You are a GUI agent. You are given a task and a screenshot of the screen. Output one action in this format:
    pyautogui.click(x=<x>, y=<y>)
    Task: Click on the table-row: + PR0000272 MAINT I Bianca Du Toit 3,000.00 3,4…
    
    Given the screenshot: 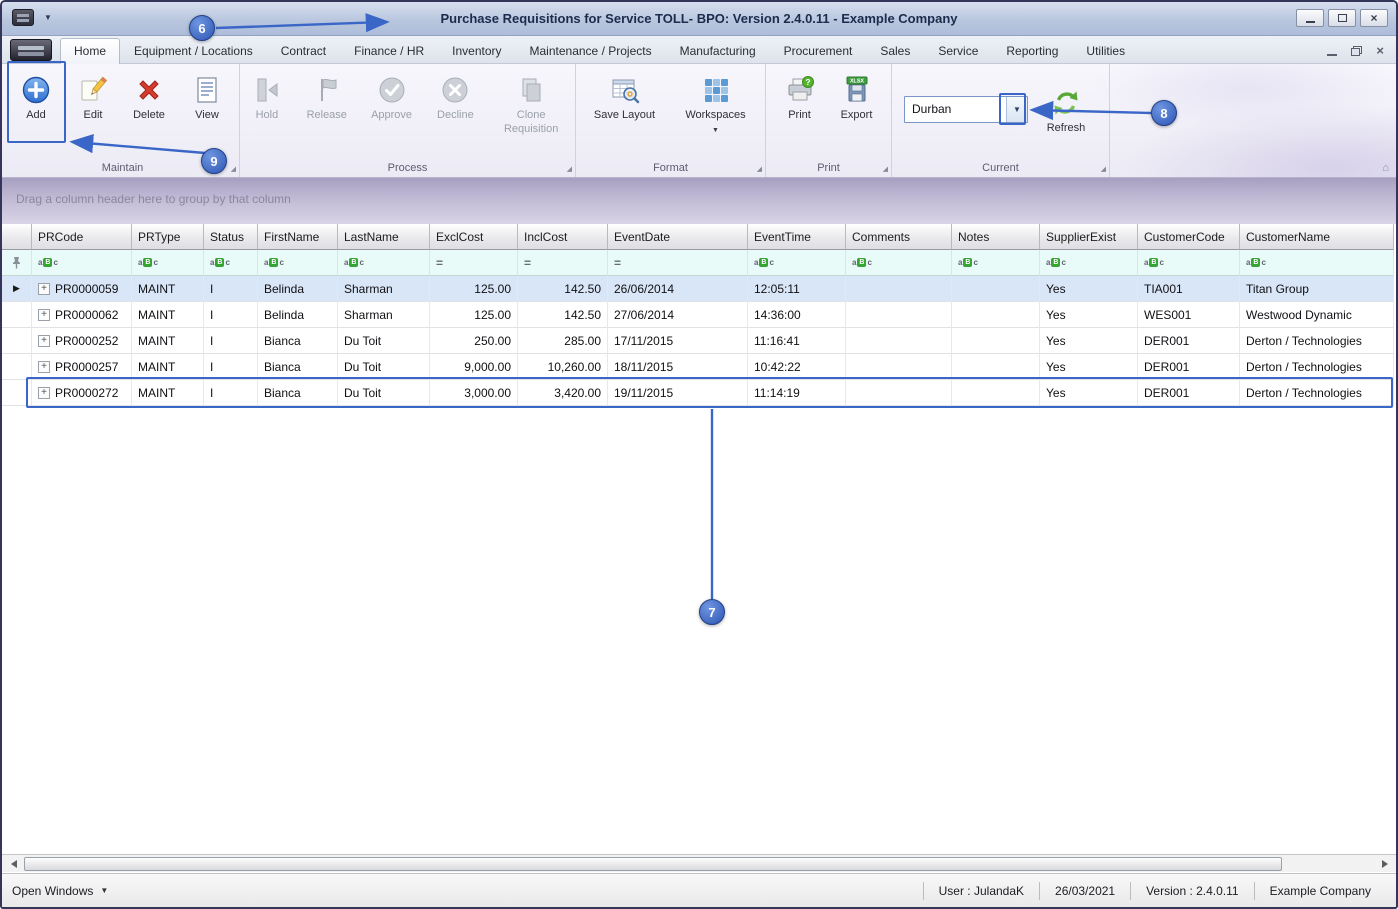 What is the action you would take?
    pyautogui.click(x=698, y=393)
    